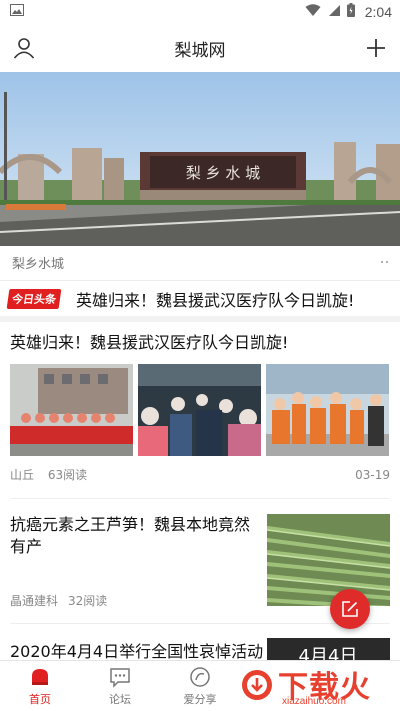 Image resolution: width=400 pixels, height=711 pixels. What do you see at coordinates (38, 264) in the screenshot?
I see `banner-caption: 梨乡水城` at bounding box center [38, 264].